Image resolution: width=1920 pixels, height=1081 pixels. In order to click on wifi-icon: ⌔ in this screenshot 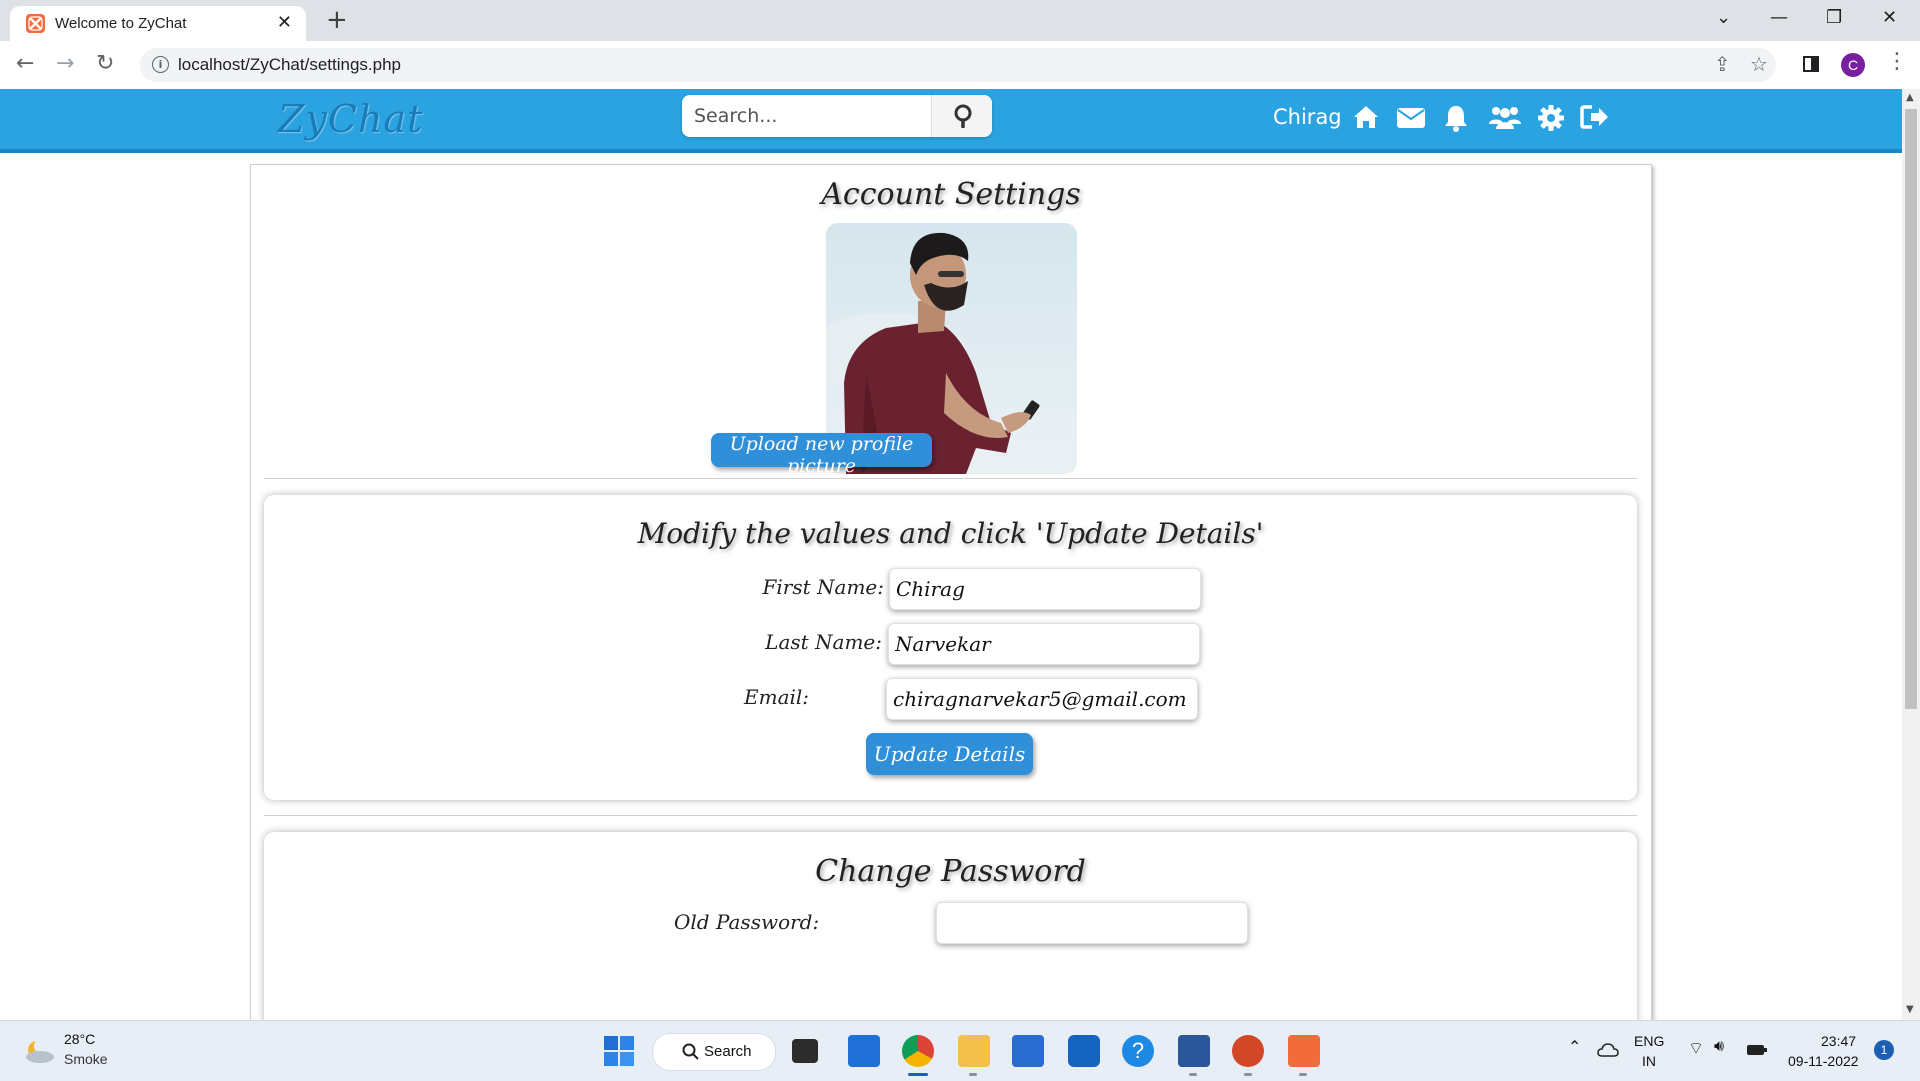, I will do `click(1696, 1048)`.